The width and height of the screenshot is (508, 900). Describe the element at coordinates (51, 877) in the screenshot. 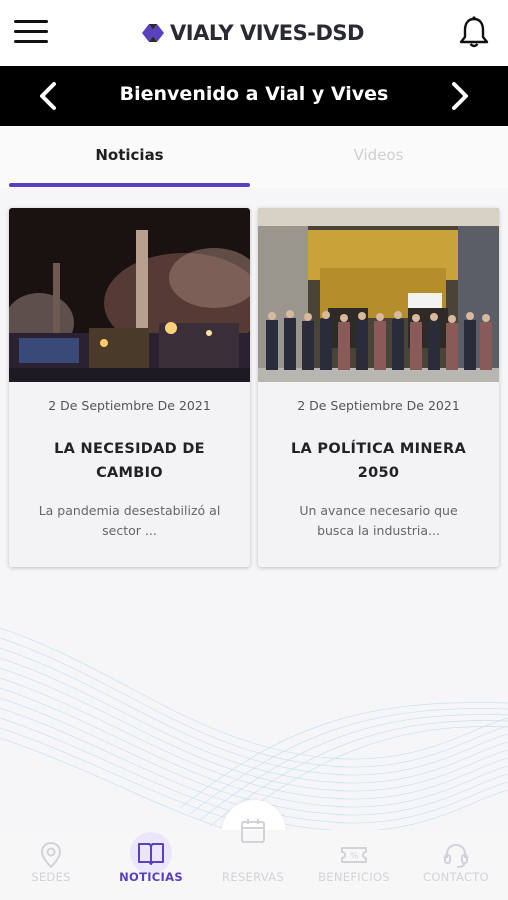

I see `nav-label: SEDES` at that location.